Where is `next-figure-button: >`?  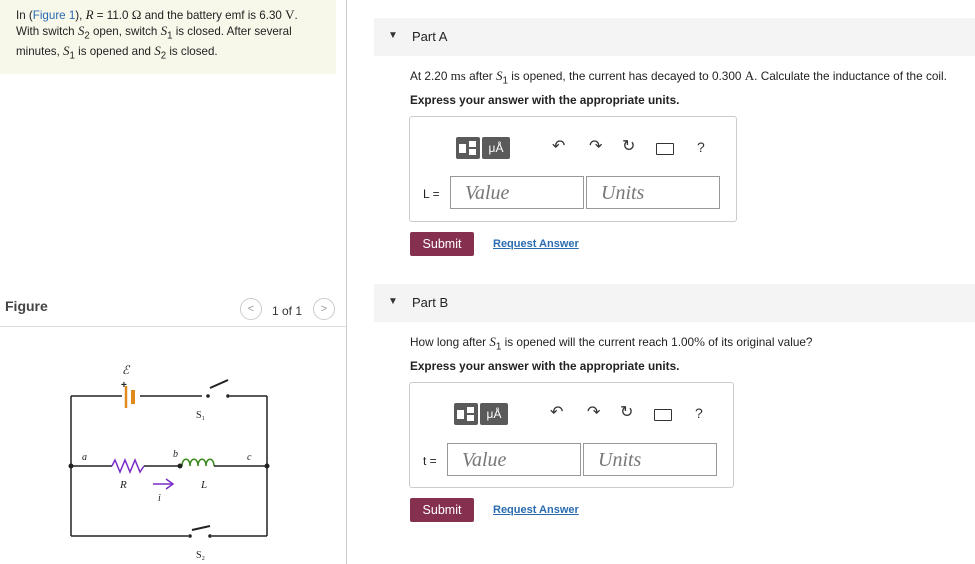
next-figure-button: > is located at coordinates (324, 309).